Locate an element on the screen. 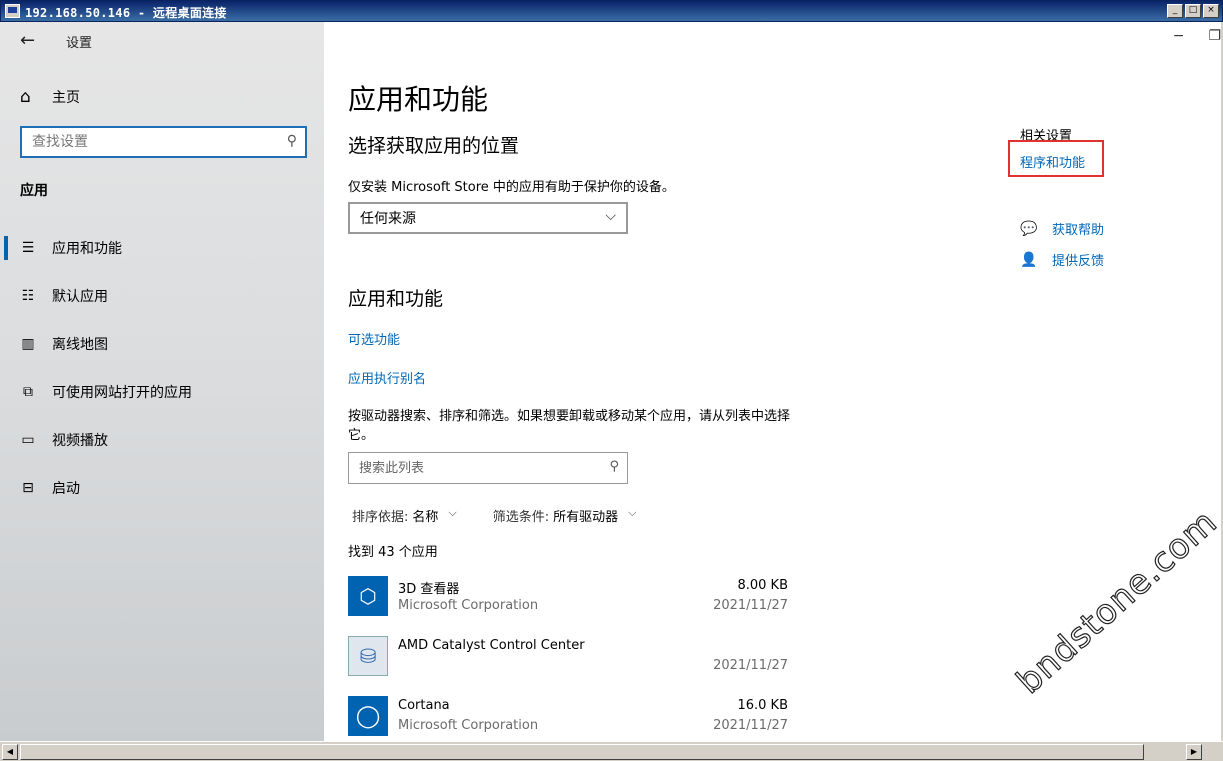 This screenshot has width=1223, height=761. section-label-apps: 应用 is located at coordinates (34, 191).